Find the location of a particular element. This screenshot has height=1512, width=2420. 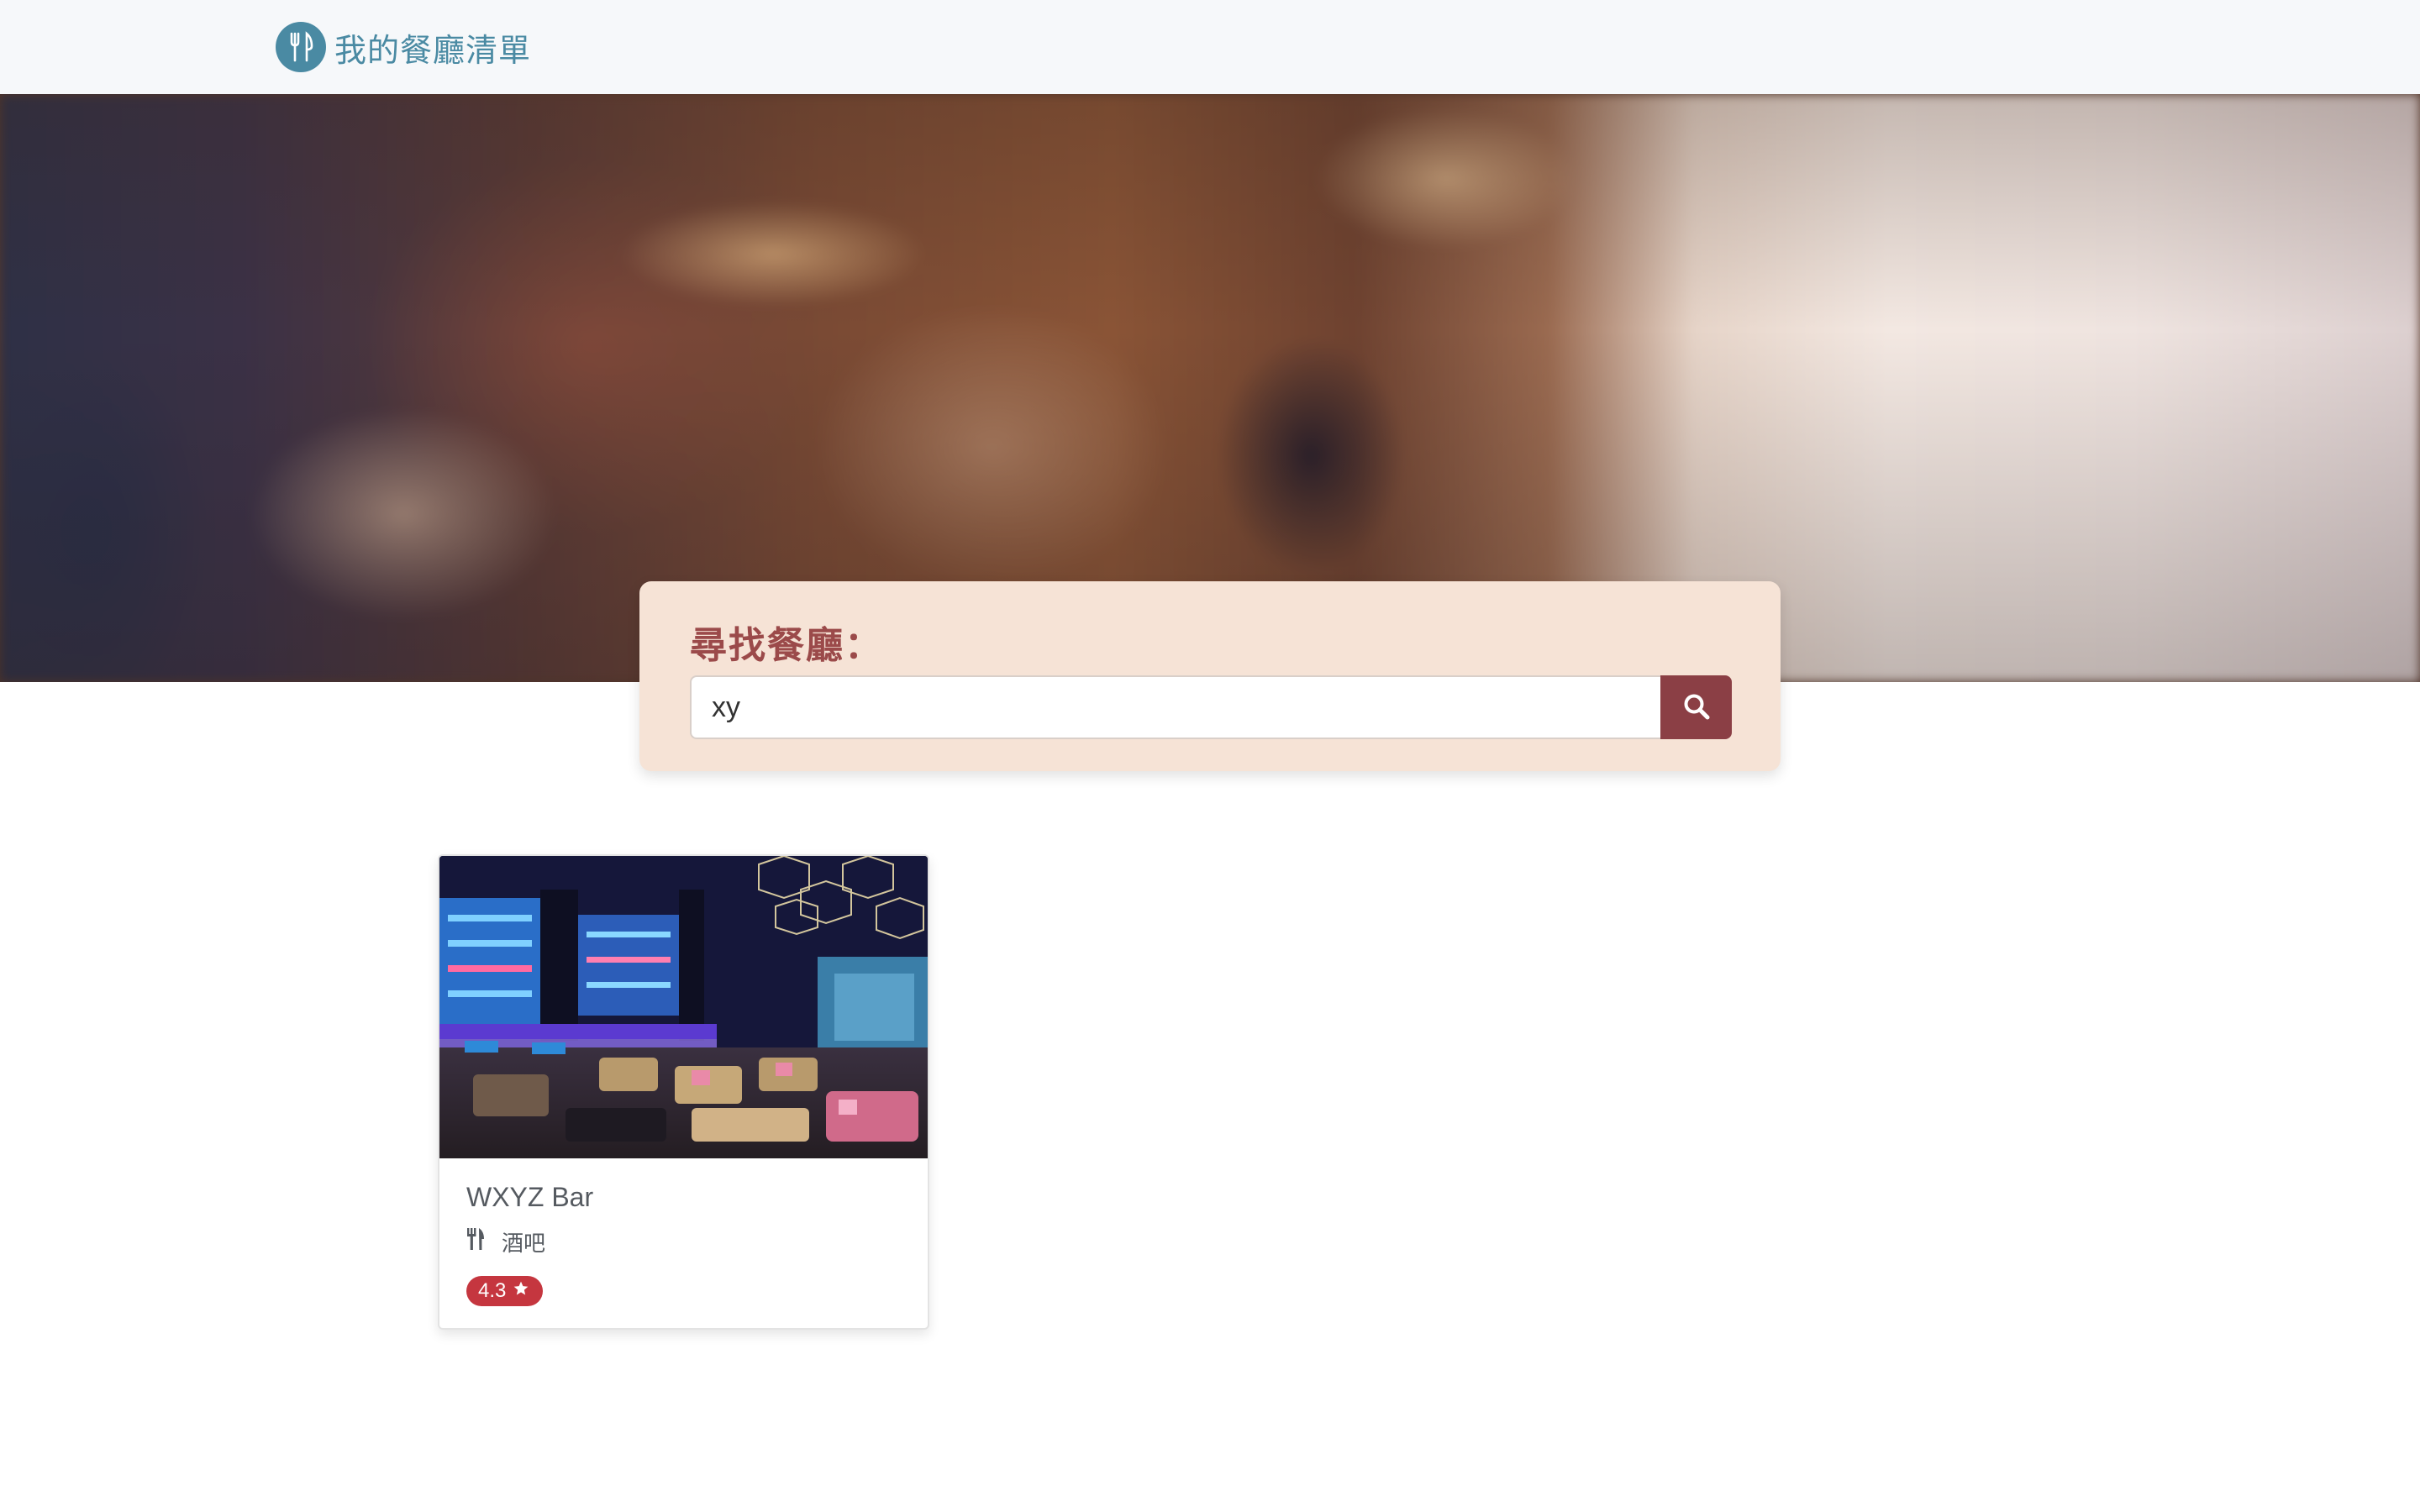

search-title: 尋找餐廳： is located at coordinates (786, 645).